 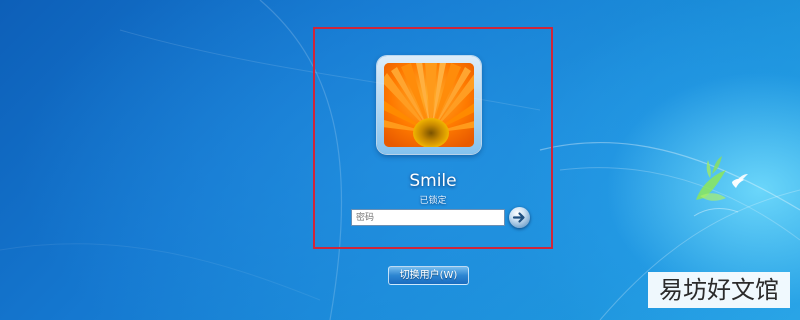 I want to click on arrow-right-icon, so click(x=518, y=217).